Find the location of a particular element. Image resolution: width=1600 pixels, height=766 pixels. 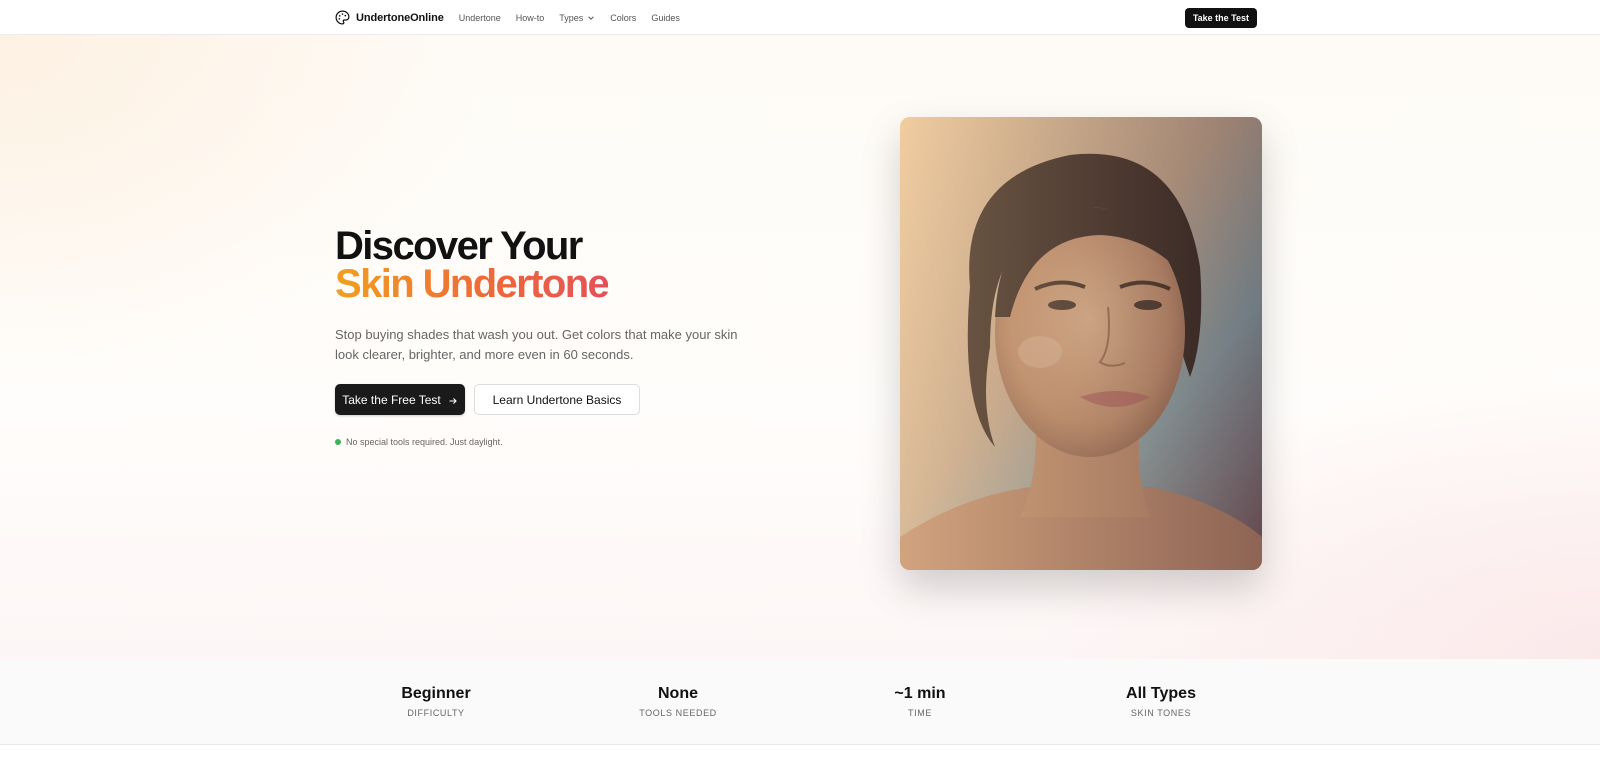

nav-link-colors: Colors is located at coordinates (623, 18).